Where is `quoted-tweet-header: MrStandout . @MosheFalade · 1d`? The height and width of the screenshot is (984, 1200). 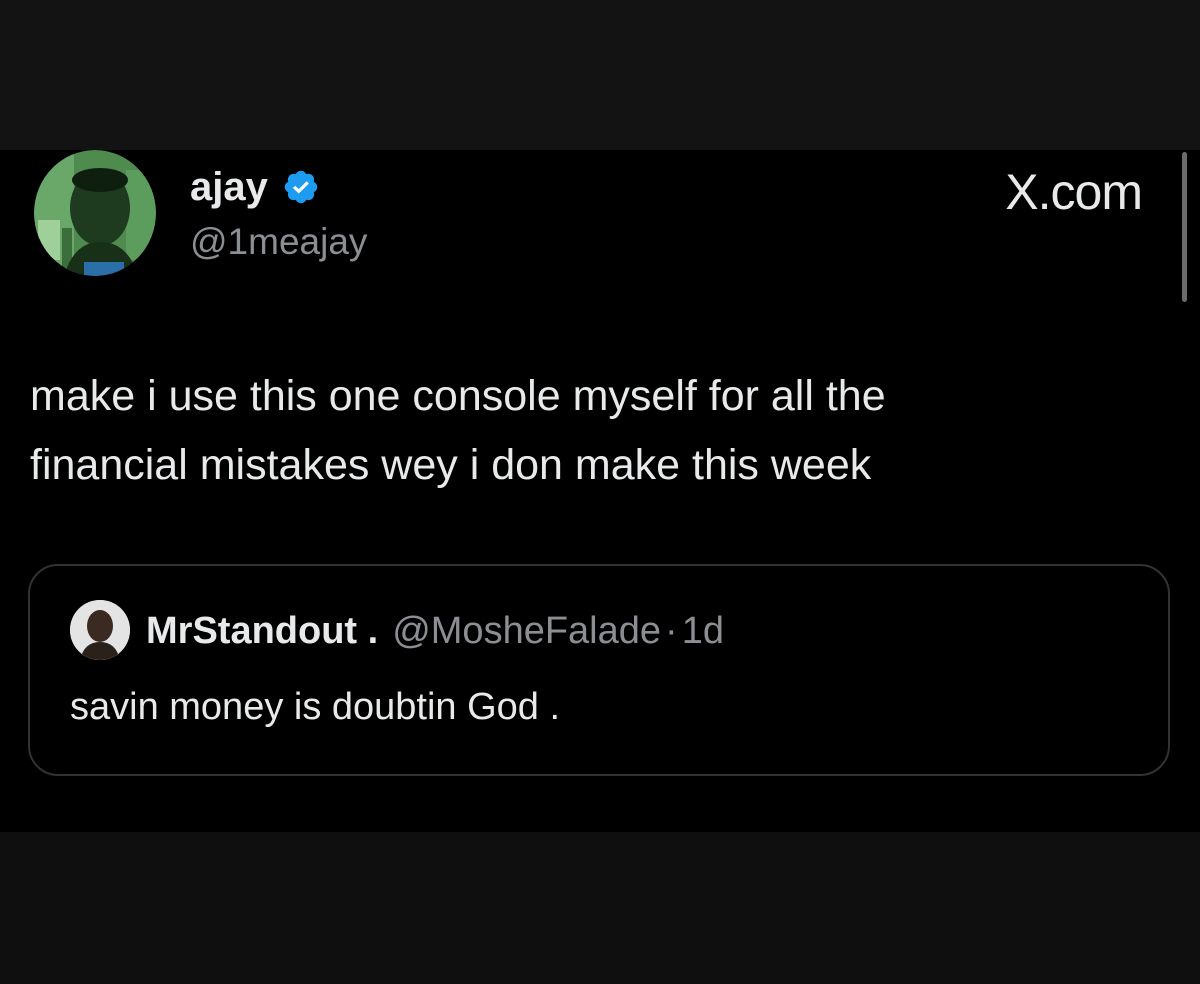
quoted-tweet-header: MrStandout . @MosheFalade · 1d is located at coordinates (435, 631).